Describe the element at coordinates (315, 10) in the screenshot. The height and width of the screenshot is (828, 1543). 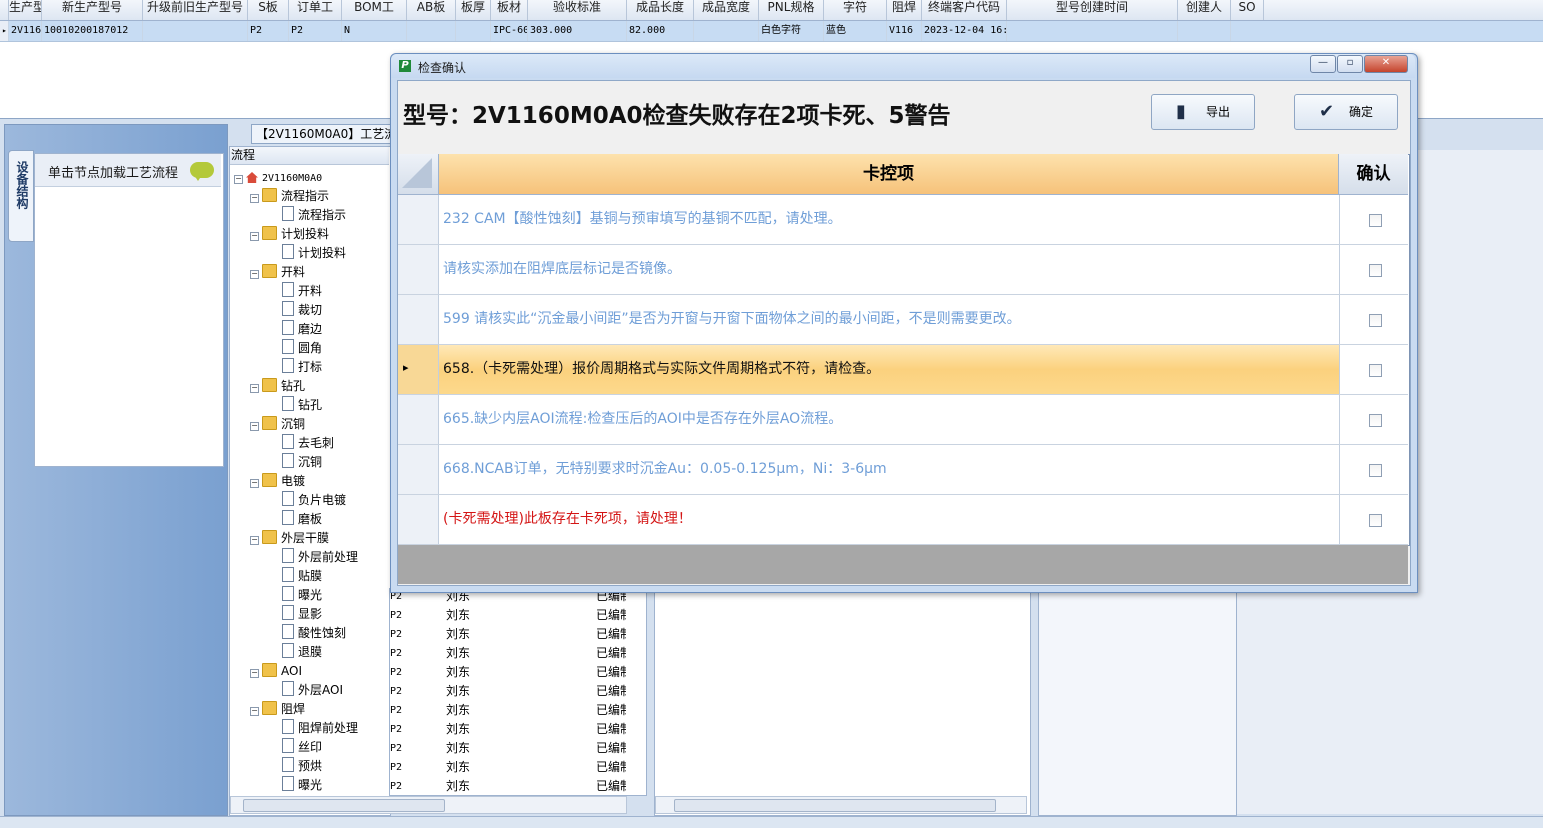
I see `product-grid-column-header: 订单工` at that location.